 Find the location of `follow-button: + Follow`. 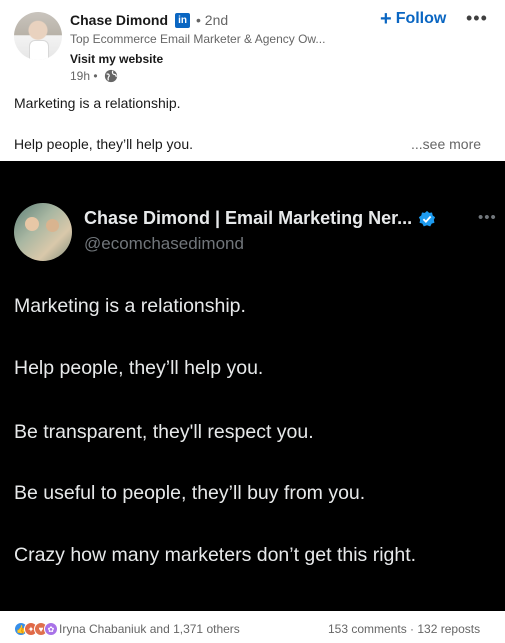

follow-button: + Follow is located at coordinates (413, 19).